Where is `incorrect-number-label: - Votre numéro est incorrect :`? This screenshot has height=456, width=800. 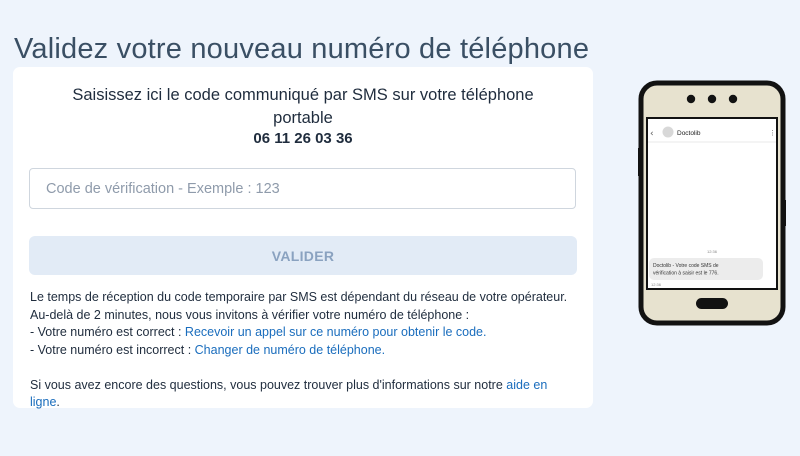
incorrect-number-label: - Votre numéro est incorrect : is located at coordinates (112, 349).